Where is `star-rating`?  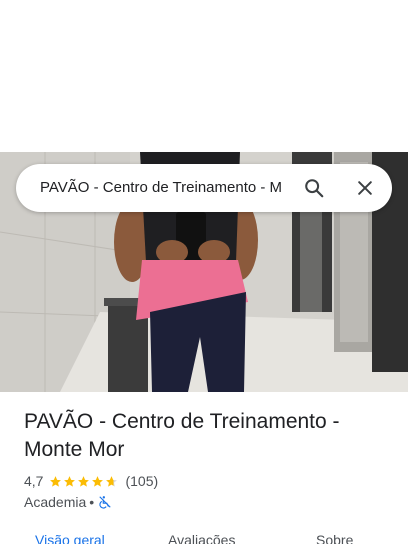
star-rating is located at coordinates (84, 481).